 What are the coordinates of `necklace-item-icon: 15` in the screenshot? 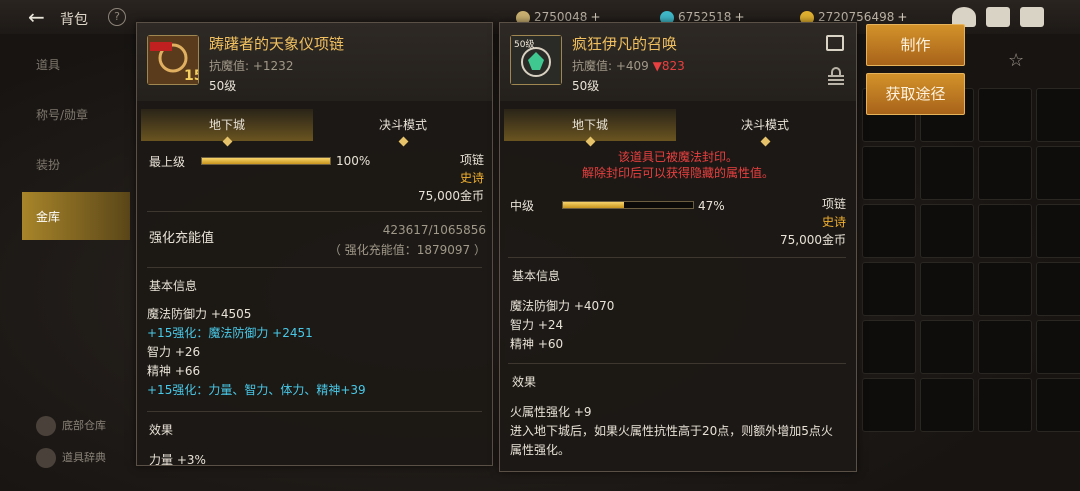 It's located at (175, 60).